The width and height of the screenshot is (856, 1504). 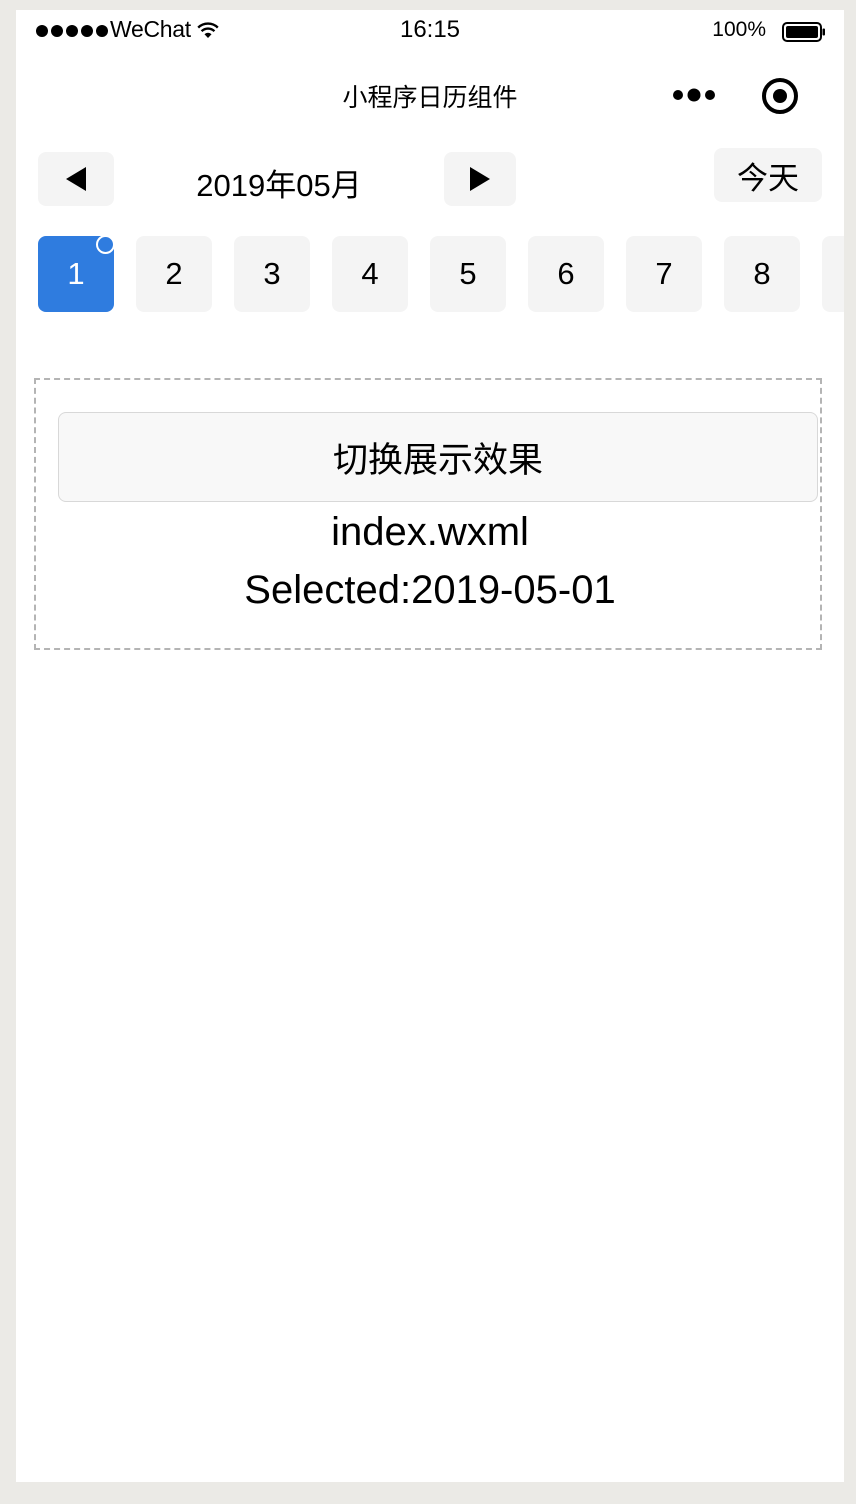 I want to click on day-item: 6, so click(x=566, y=274).